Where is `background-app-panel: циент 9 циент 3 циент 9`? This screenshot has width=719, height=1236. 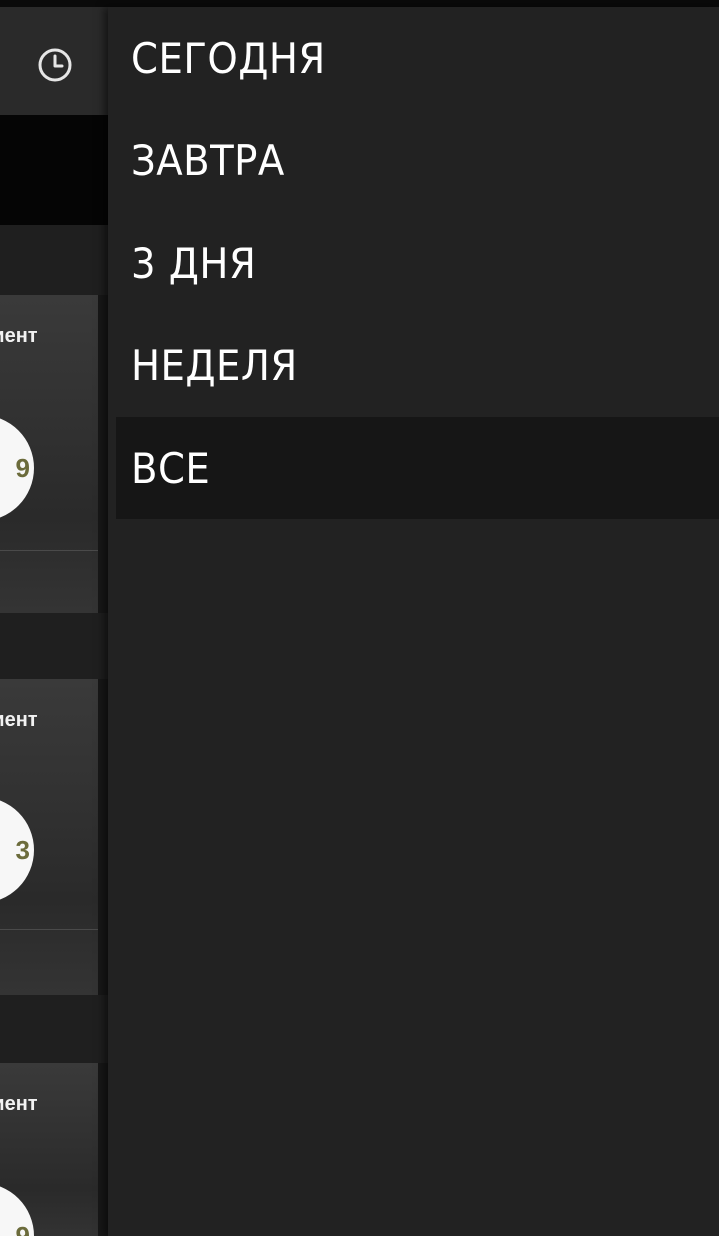 background-app-panel: циент 9 циент 3 циент 9 is located at coordinates (54, 621).